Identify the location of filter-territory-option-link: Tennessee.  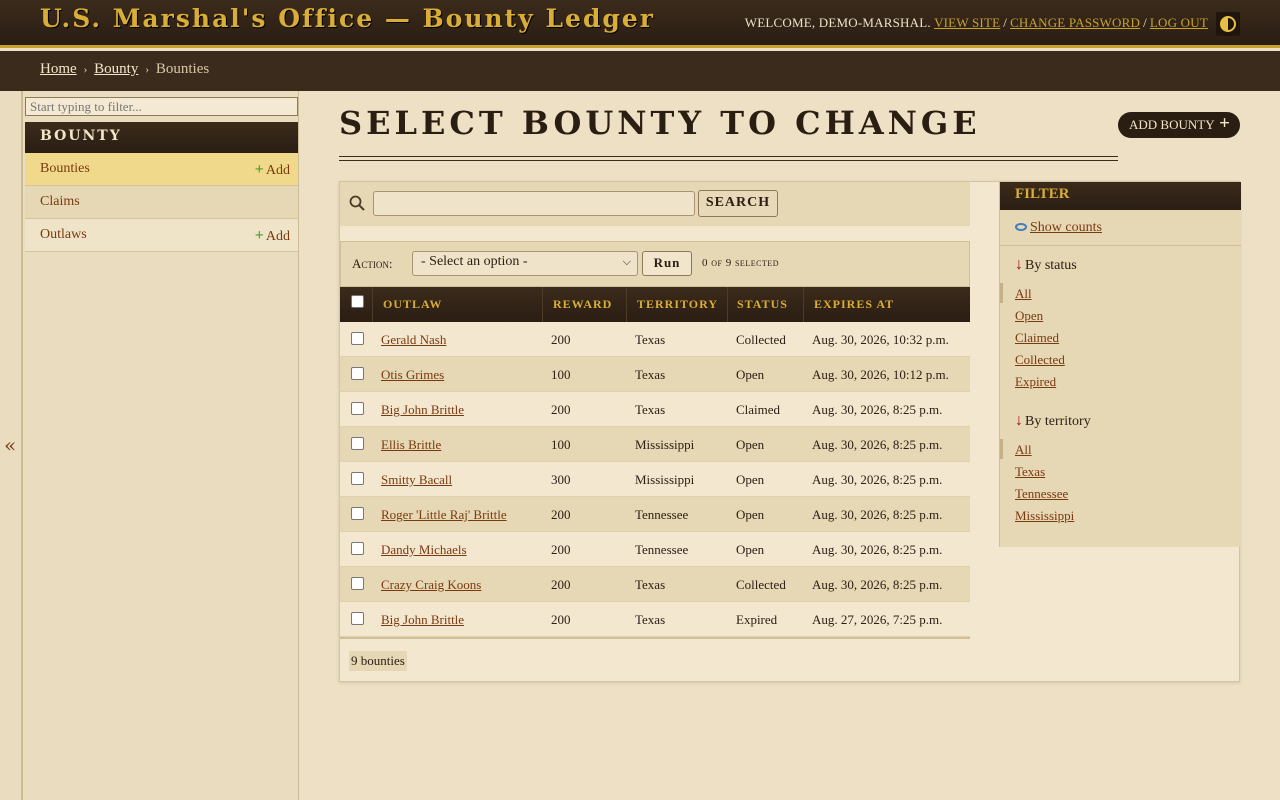
(1041, 493).